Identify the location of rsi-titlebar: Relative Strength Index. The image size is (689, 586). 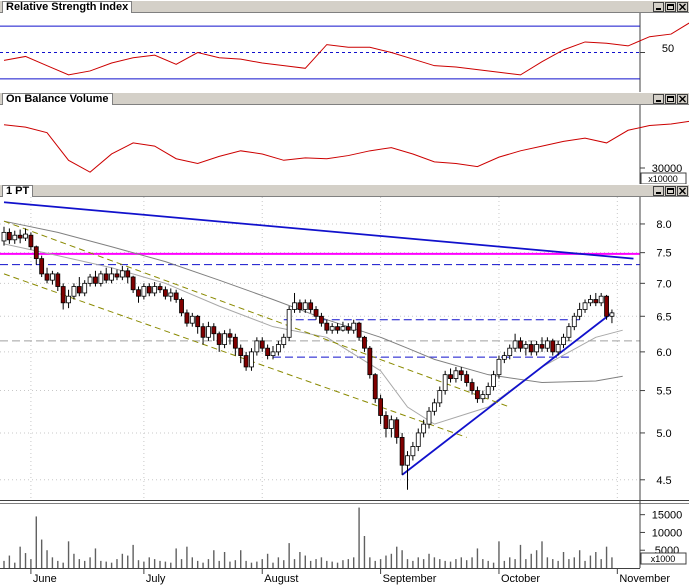
(344, 7).